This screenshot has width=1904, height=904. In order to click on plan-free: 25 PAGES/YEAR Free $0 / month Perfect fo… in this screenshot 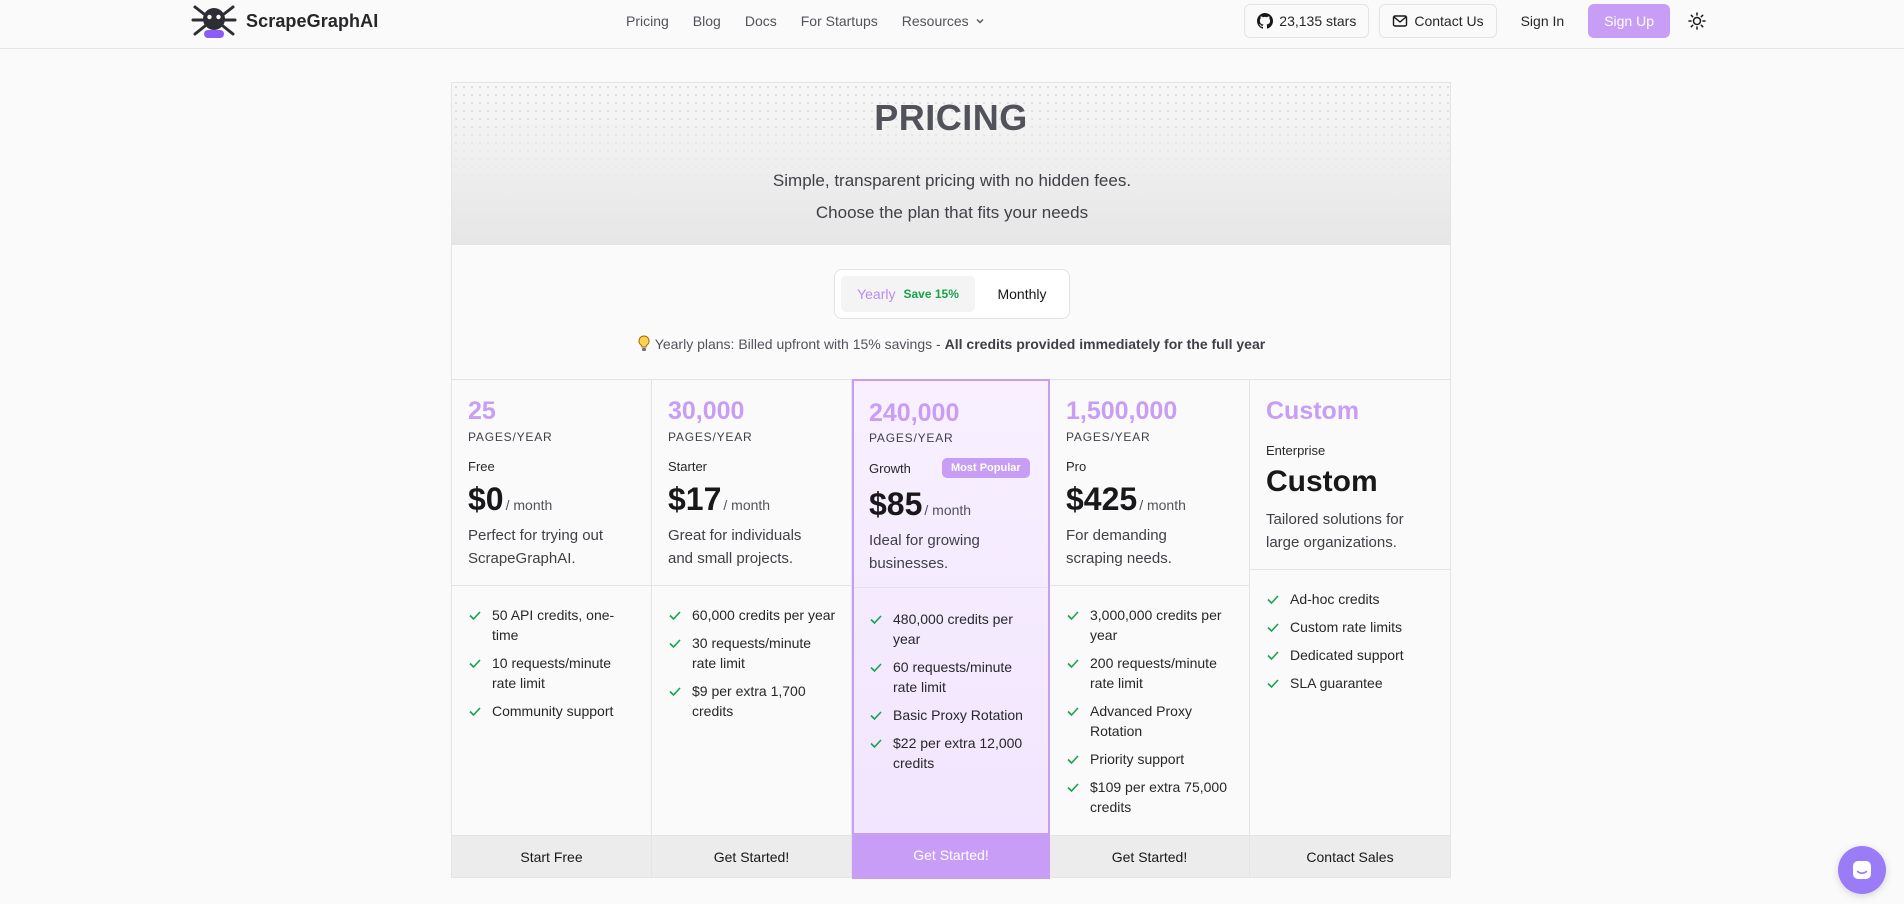, I will do `click(552, 628)`.